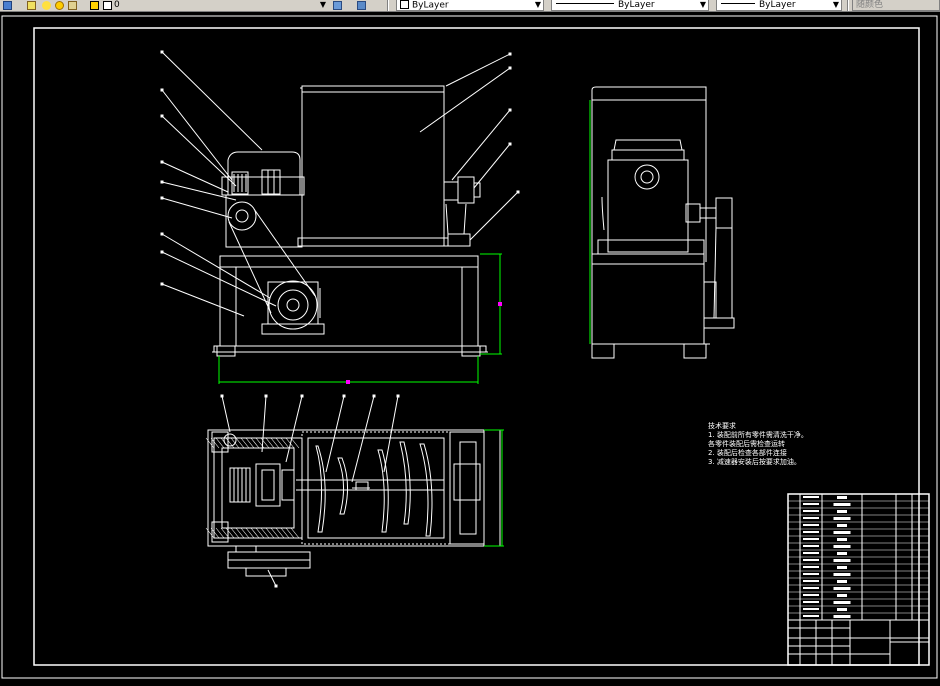  I want to click on side-view, so click(663, 222).